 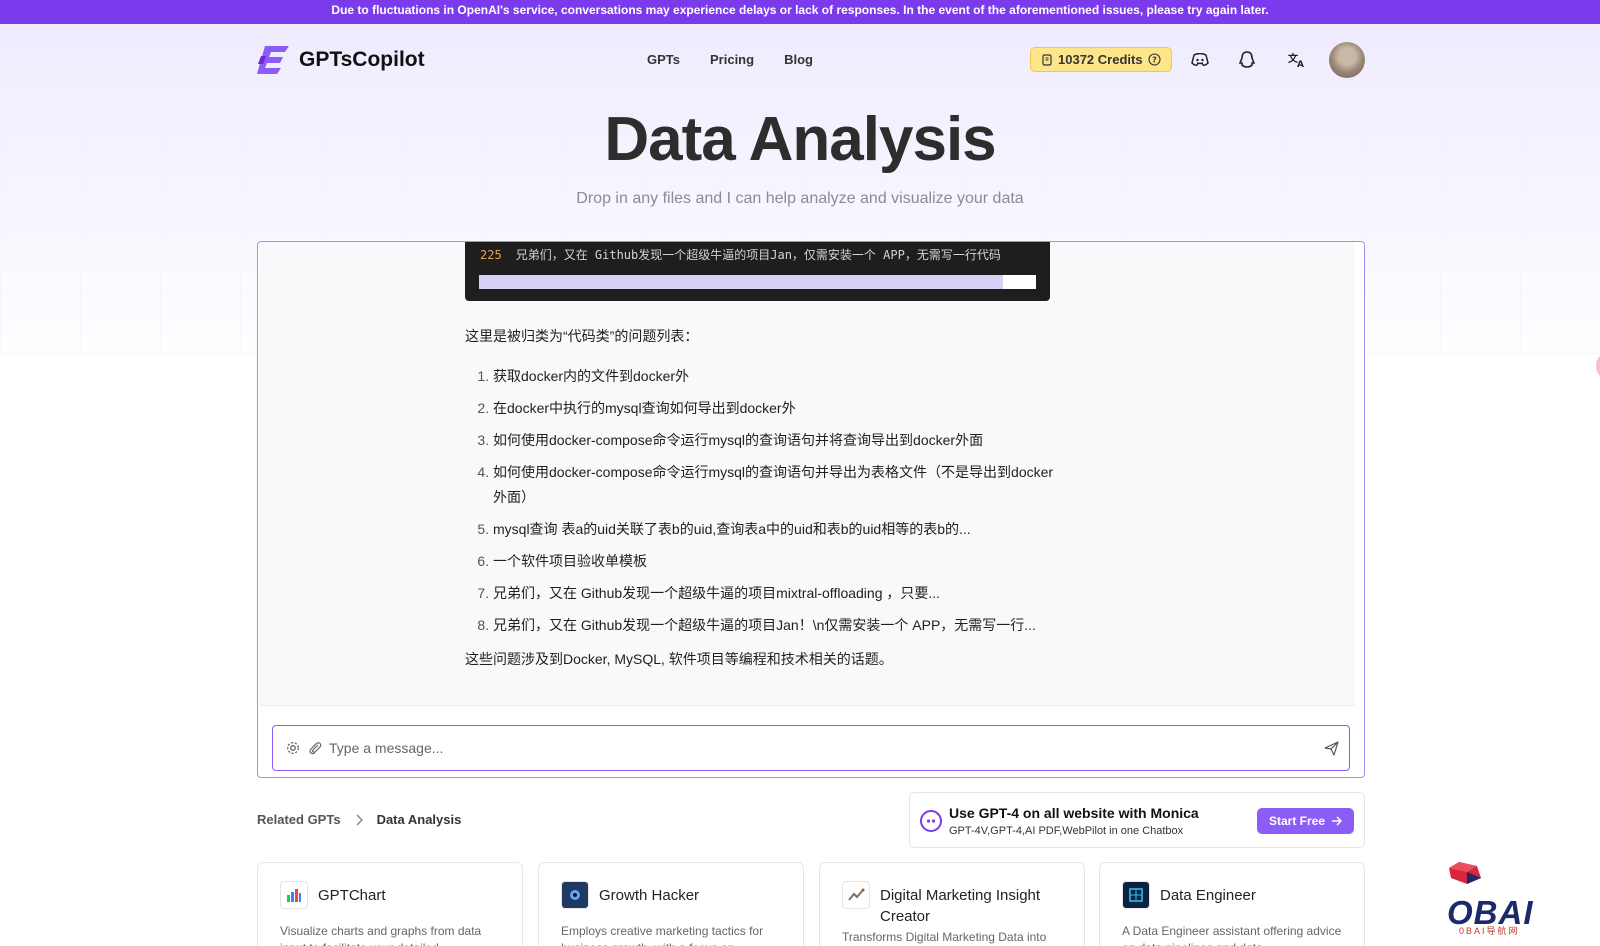 I want to click on growth-hacker-icon, so click(x=575, y=895).